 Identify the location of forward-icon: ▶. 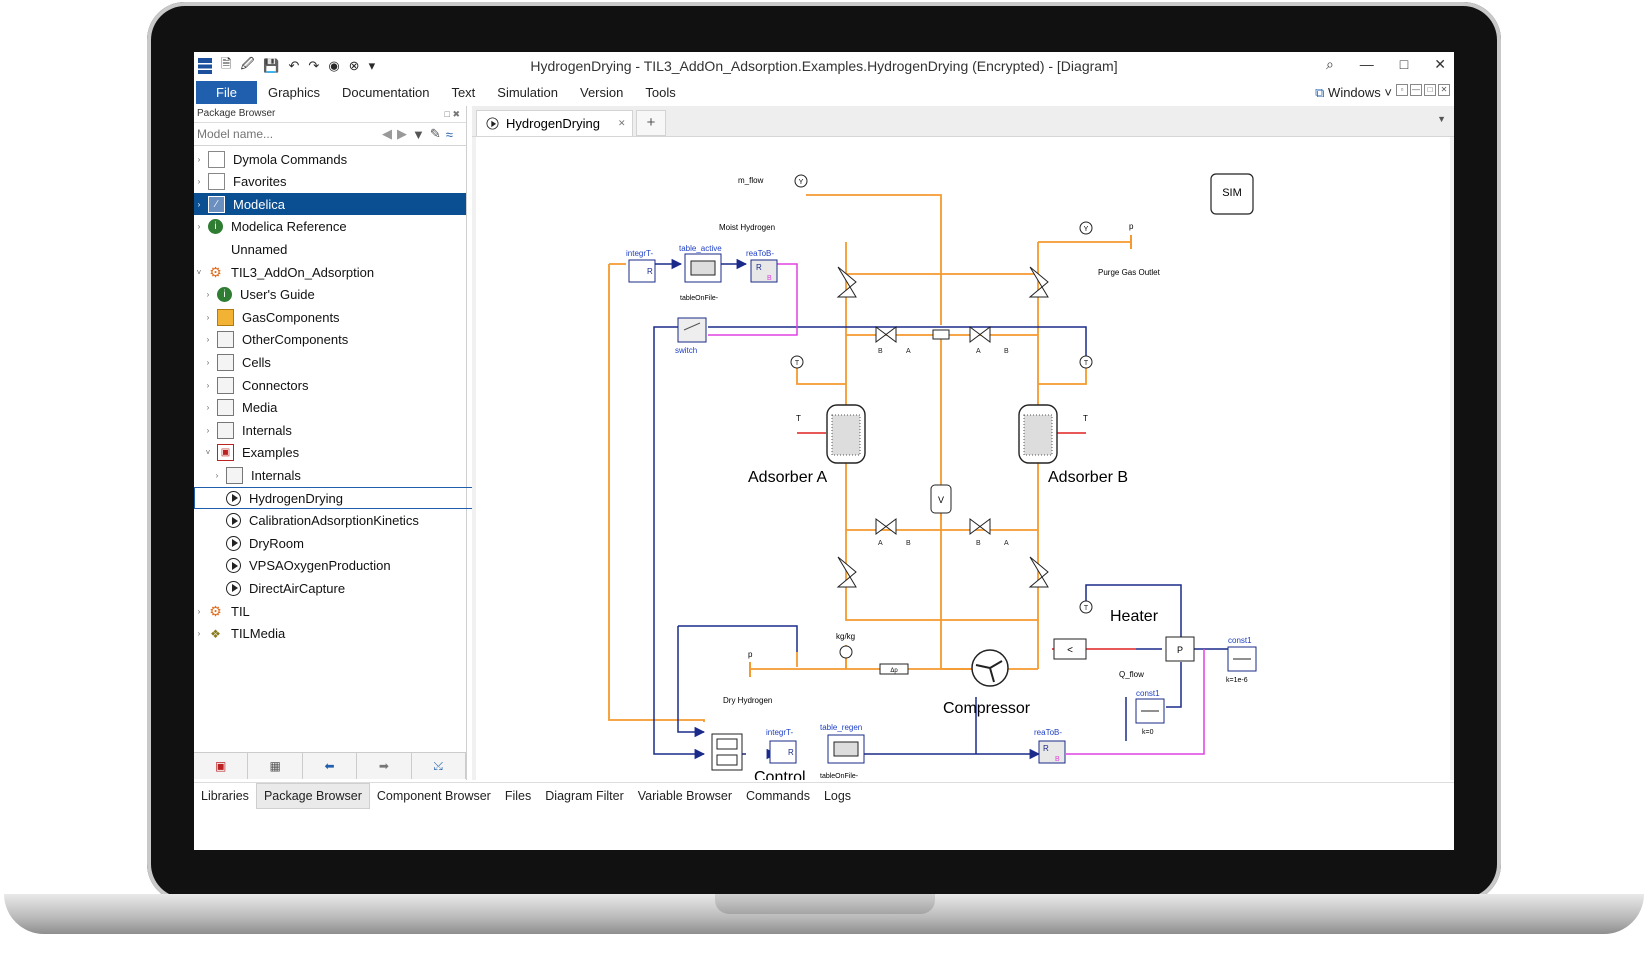
(402, 134).